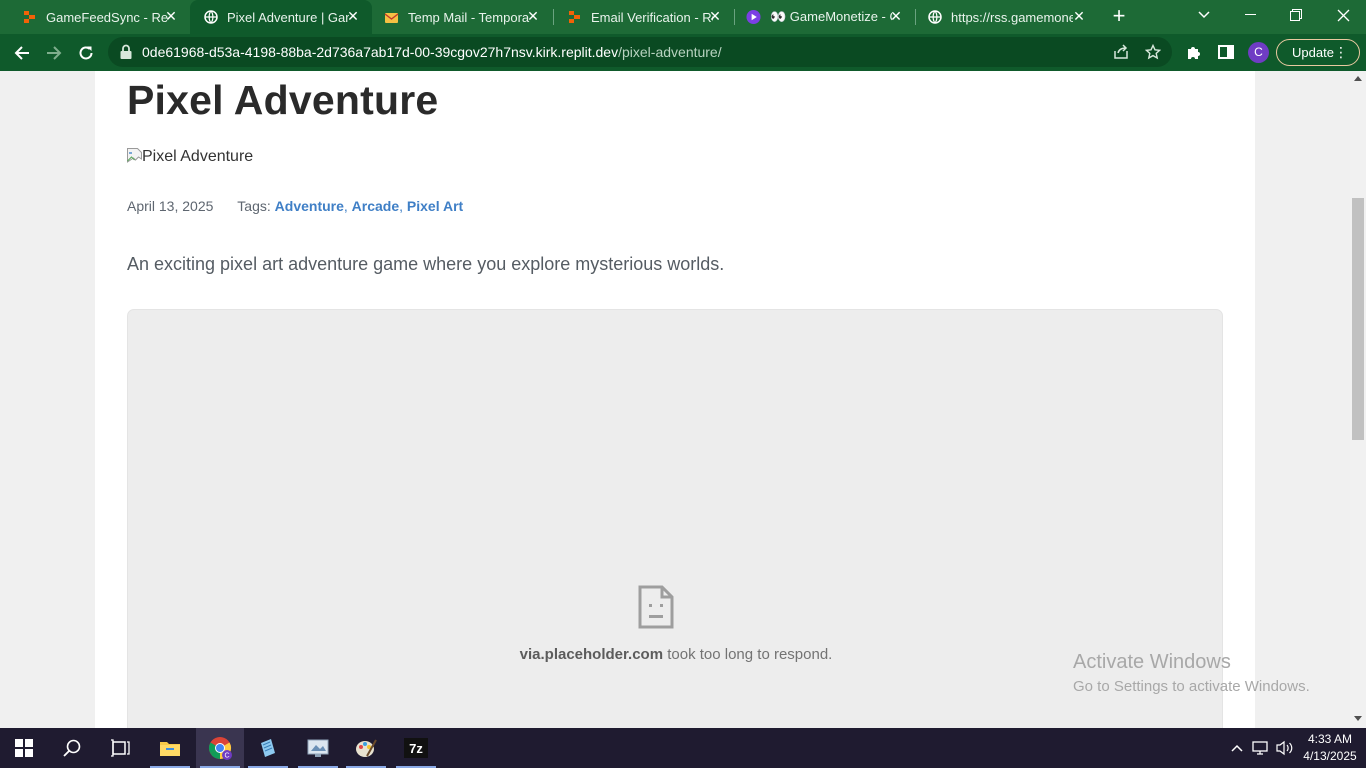 The image size is (1366, 768). Describe the element at coordinates (1194, 52) in the screenshot. I see `extensions-puzzle-icon` at that location.